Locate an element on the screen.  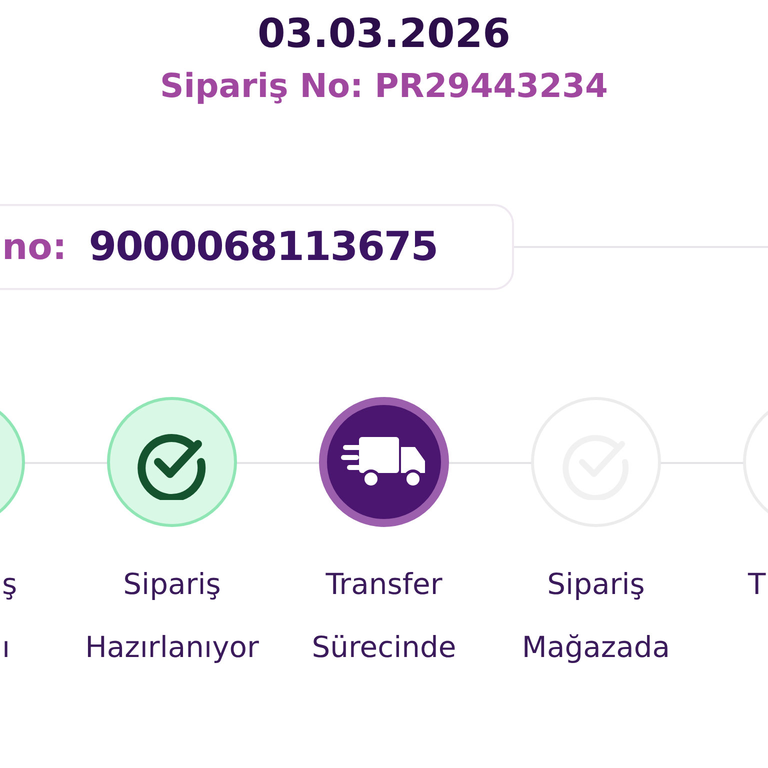
step-label: Sürecinde is located at coordinates (384, 647).